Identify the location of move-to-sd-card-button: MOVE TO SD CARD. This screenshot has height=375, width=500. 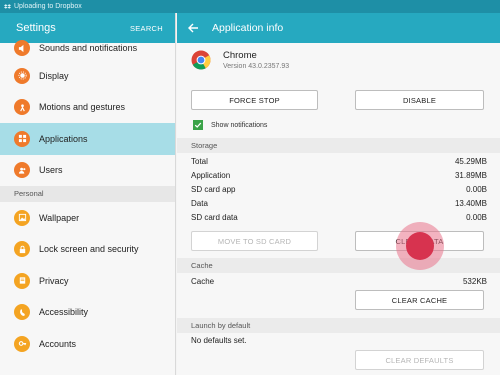
(254, 241).